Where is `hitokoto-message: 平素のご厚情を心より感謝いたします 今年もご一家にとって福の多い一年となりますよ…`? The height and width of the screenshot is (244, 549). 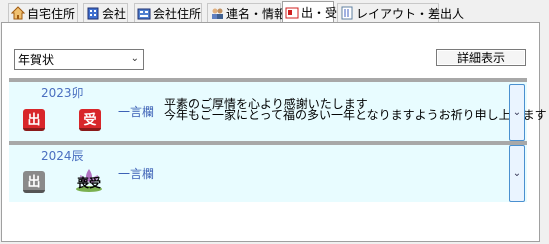
hitokoto-message: 平素のご厚情を心より感謝いたします 今年もご一家にとって福の多い一年となりますよ… is located at coordinates (355, 110).